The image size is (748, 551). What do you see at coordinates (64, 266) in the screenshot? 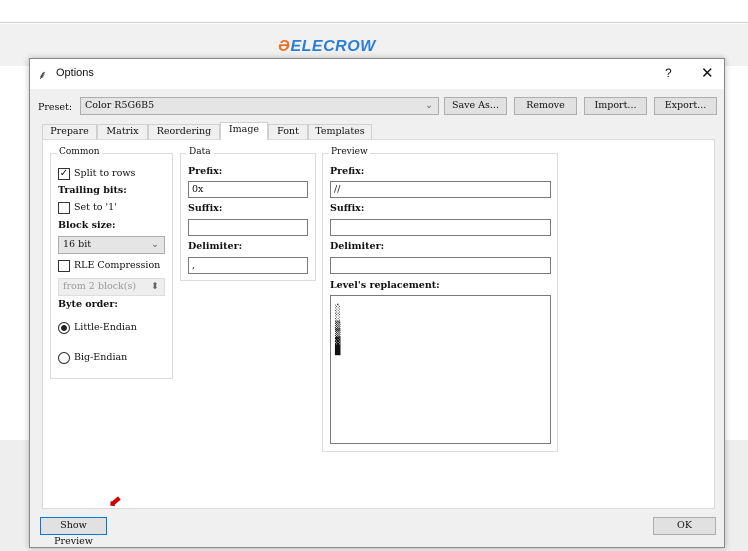
I see `rle-checkbox` at bounding box center [64, 266].